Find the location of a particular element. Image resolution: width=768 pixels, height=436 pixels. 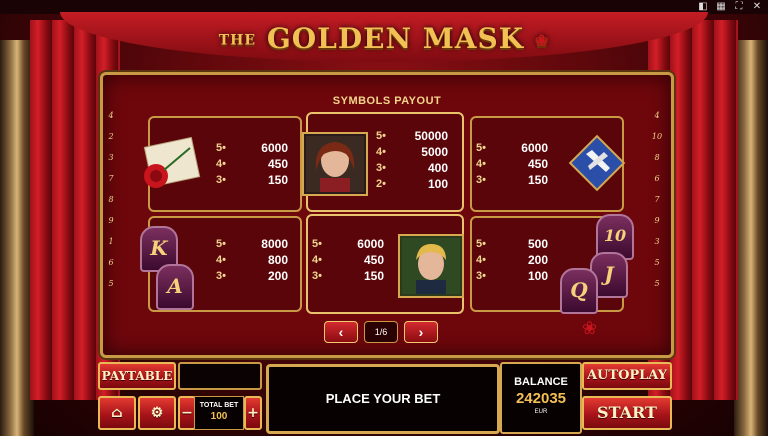

prev-page-button: ‹ is located at coordinates (341, 332).